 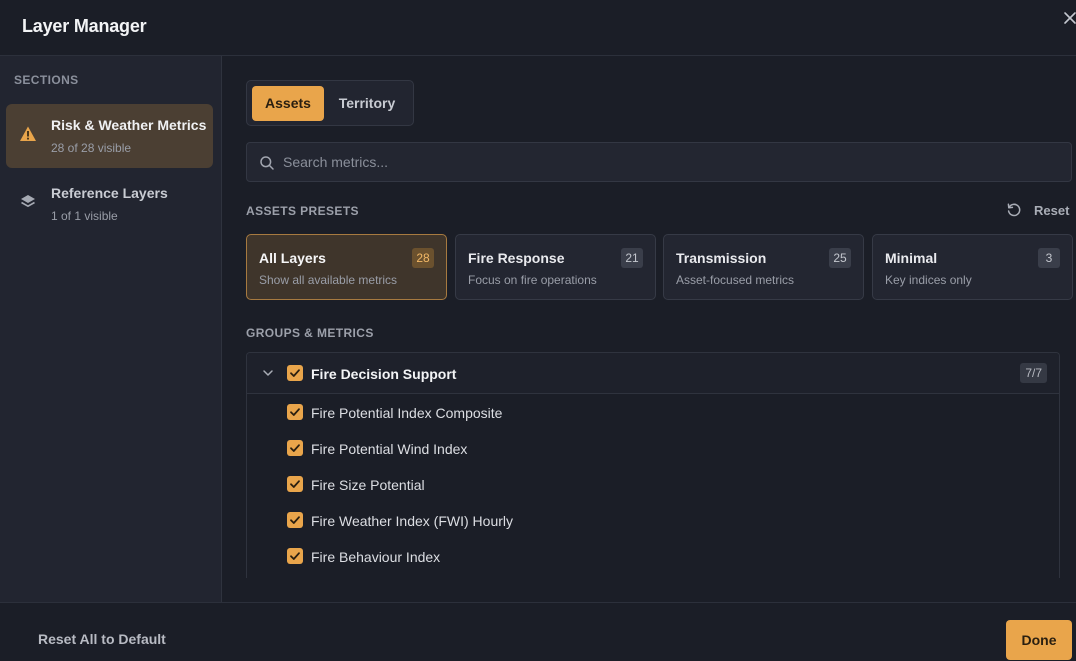 What do you see at coordinates (653, 448) in the screenshot?
I see `metric-row: Fire Potential Wind Index` at bounding box center [653, 448].